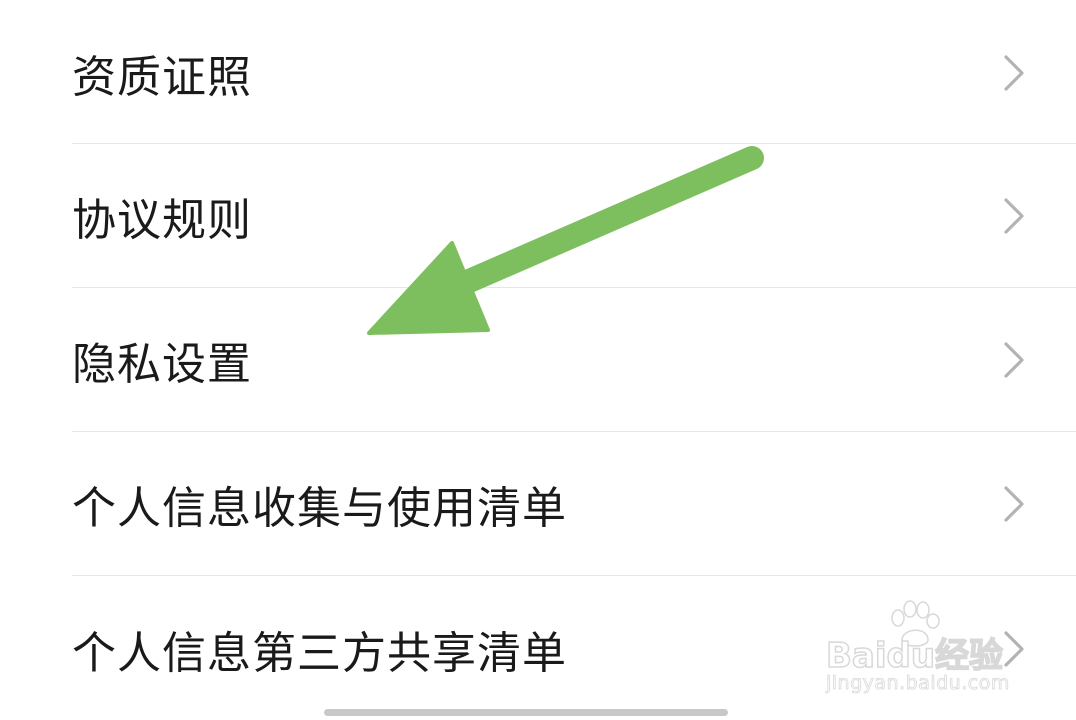  What do you see at coordinates (914, 656) in the screenshot?
I see `watermark-brand: Baidu经验` at bounding box center [914, 656].